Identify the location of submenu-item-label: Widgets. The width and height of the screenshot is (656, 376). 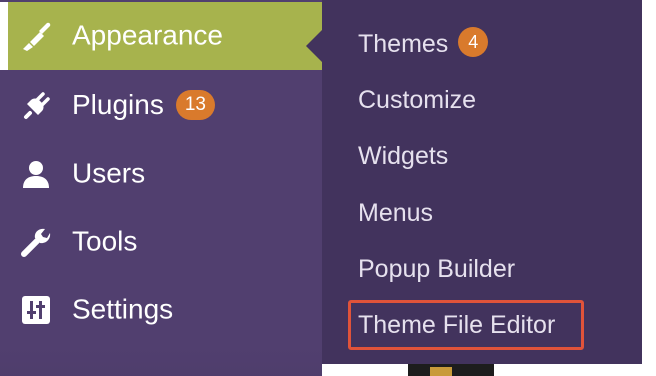
(403, 156).